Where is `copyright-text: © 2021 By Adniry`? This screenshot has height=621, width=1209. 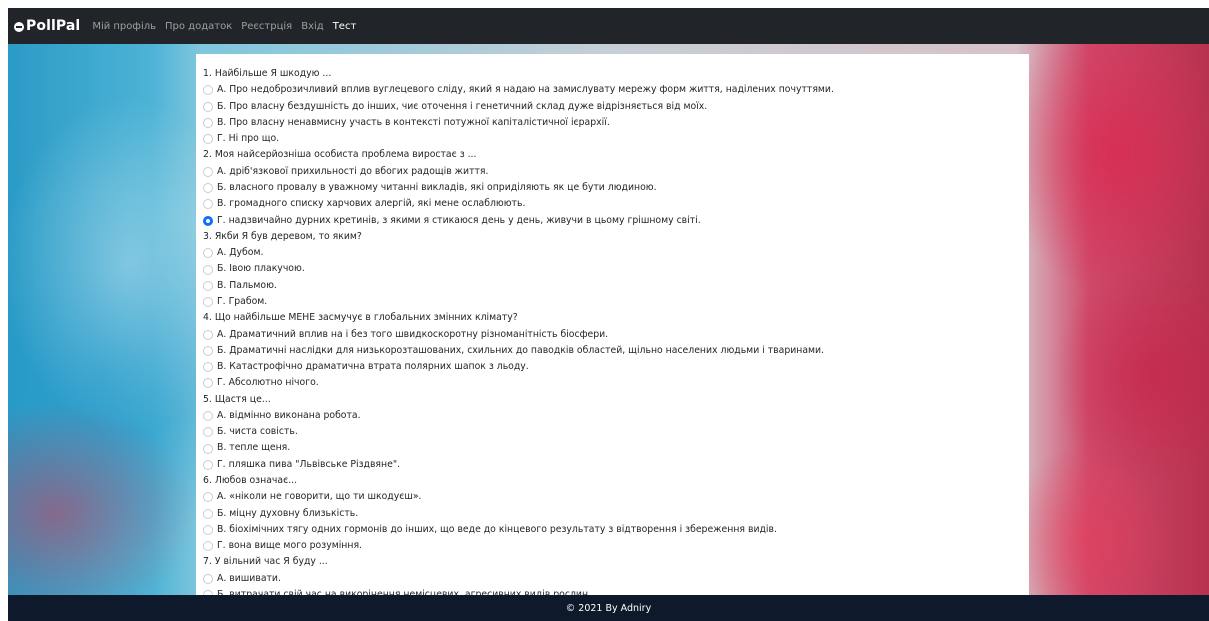
copyright-text: © 2021 By Adniry is located at coordinates (608, 608).